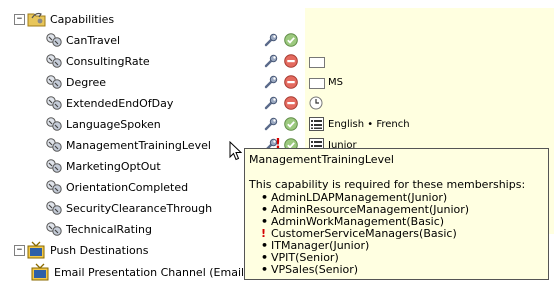  Describe the element at coordinates (316, 124) in the screenshot. I see `list-values-icon` at that location.